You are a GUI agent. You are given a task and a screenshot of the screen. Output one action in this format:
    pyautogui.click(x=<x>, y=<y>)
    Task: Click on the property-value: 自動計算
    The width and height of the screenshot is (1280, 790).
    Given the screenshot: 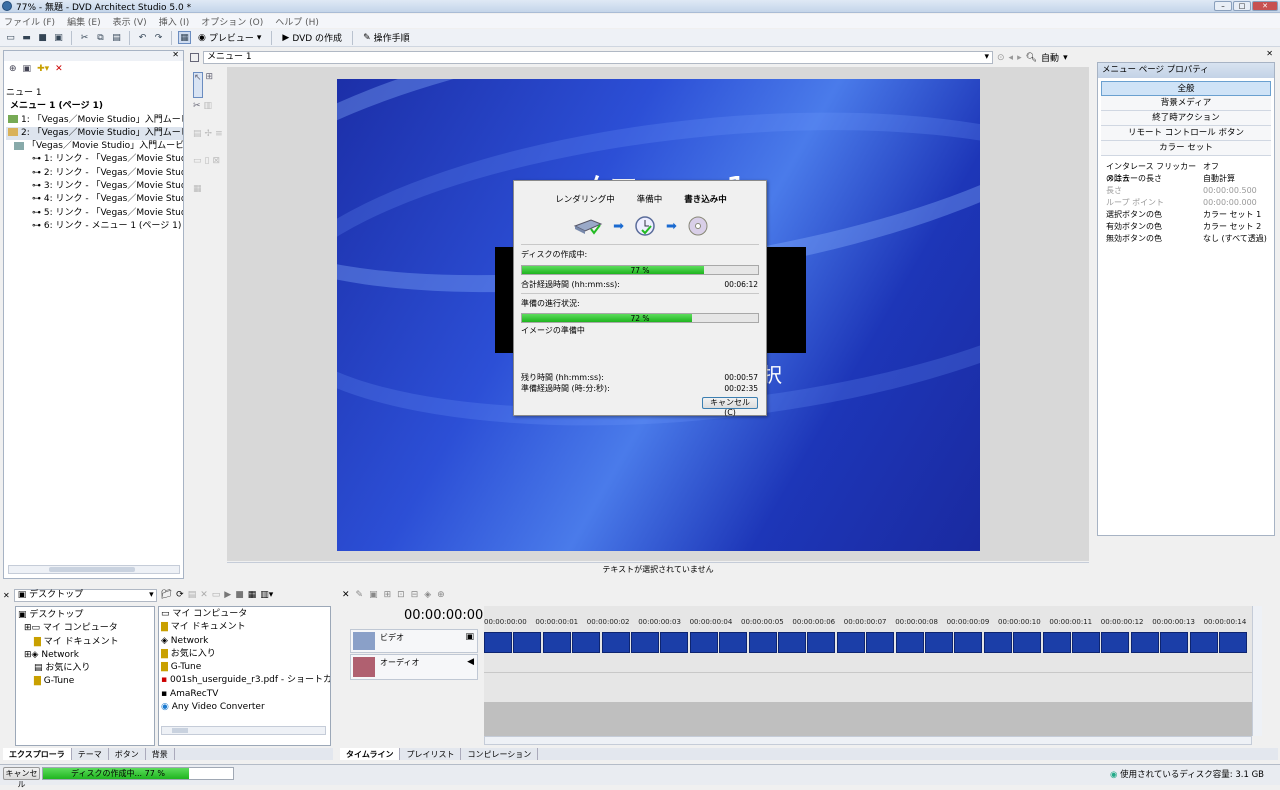 What is the action you would take?
    pyautogui.click(x=1219, y=179)
    